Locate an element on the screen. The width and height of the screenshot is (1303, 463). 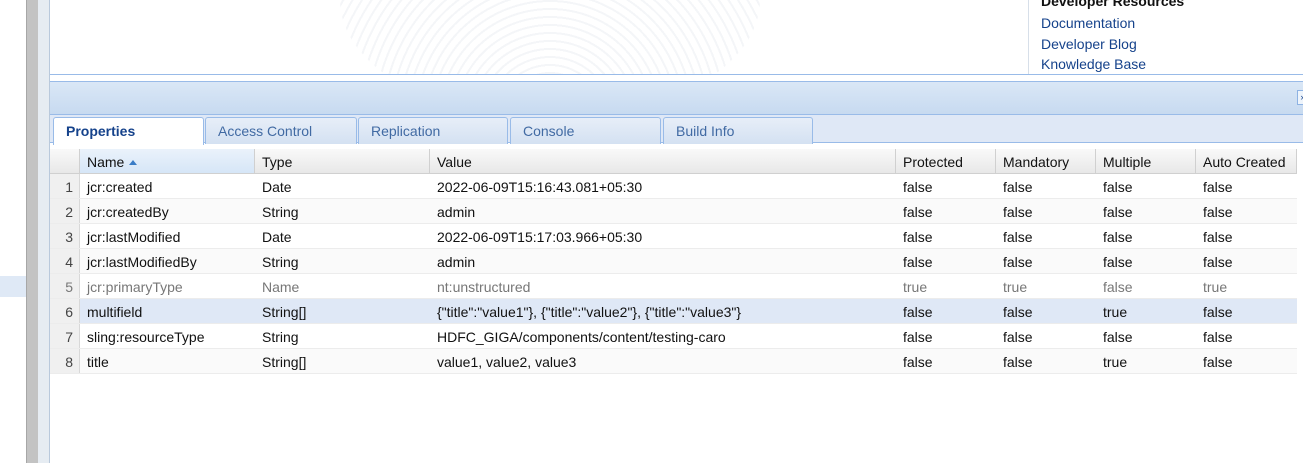
row-number: 1 is located at coordinates (65, 186).